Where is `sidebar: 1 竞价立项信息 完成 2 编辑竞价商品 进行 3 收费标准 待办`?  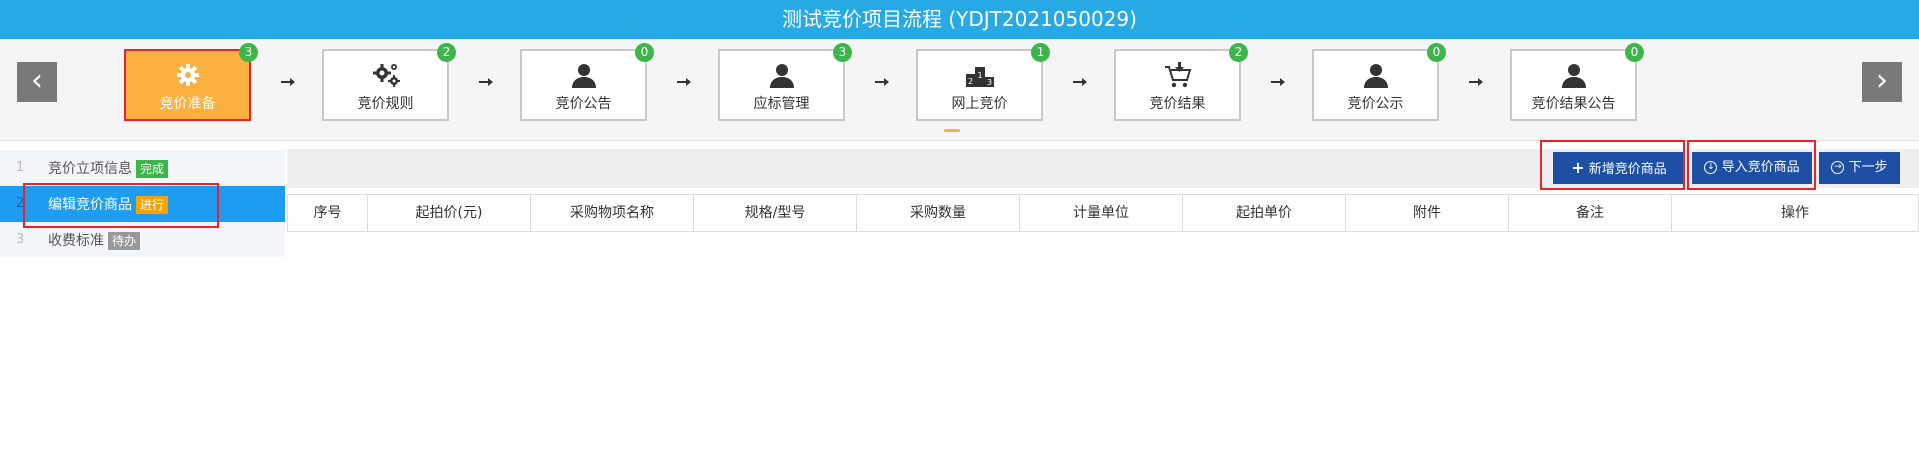
sidebar: 1 竞价立项信息 完成 2 编辑竞价商品 进行 3 收费标准 待办 is located at coordinates (142, 203).